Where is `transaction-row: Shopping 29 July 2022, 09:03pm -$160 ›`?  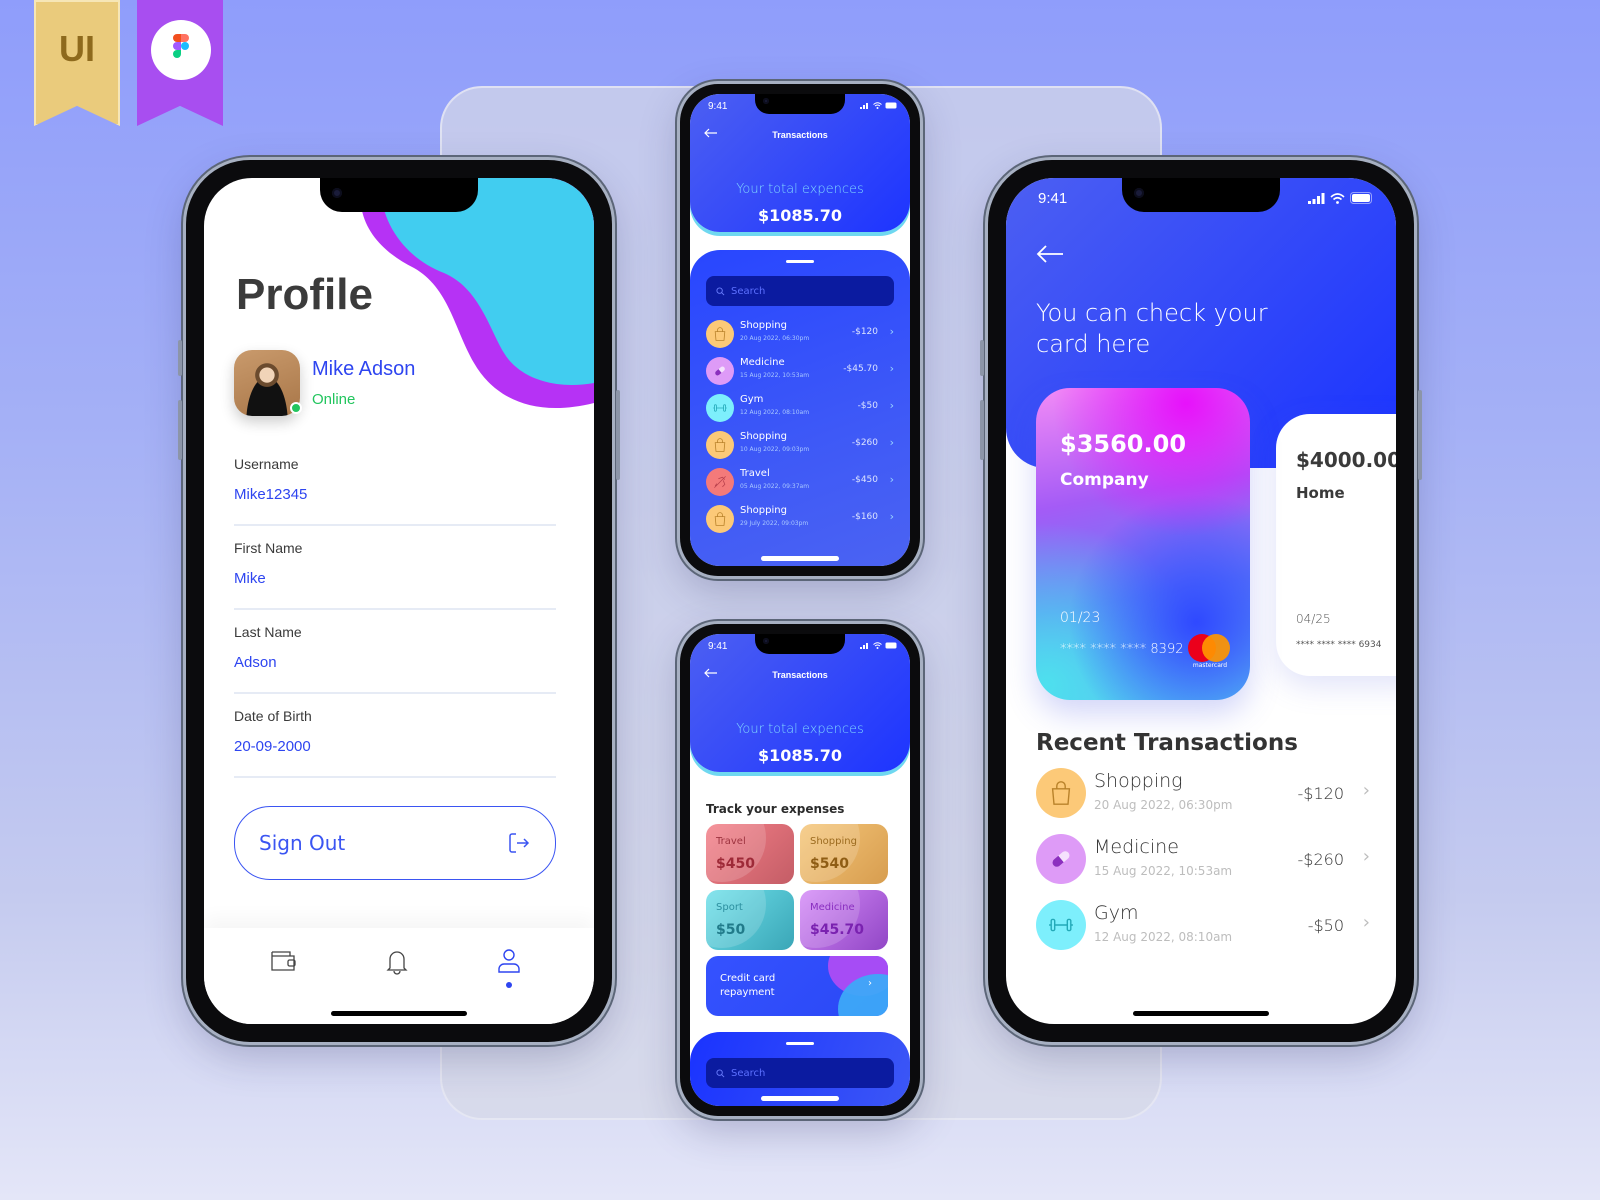
transaction-row: Shopping 29 July 2022, 09:03pm -$160 › is located at coordinates (800, 519).